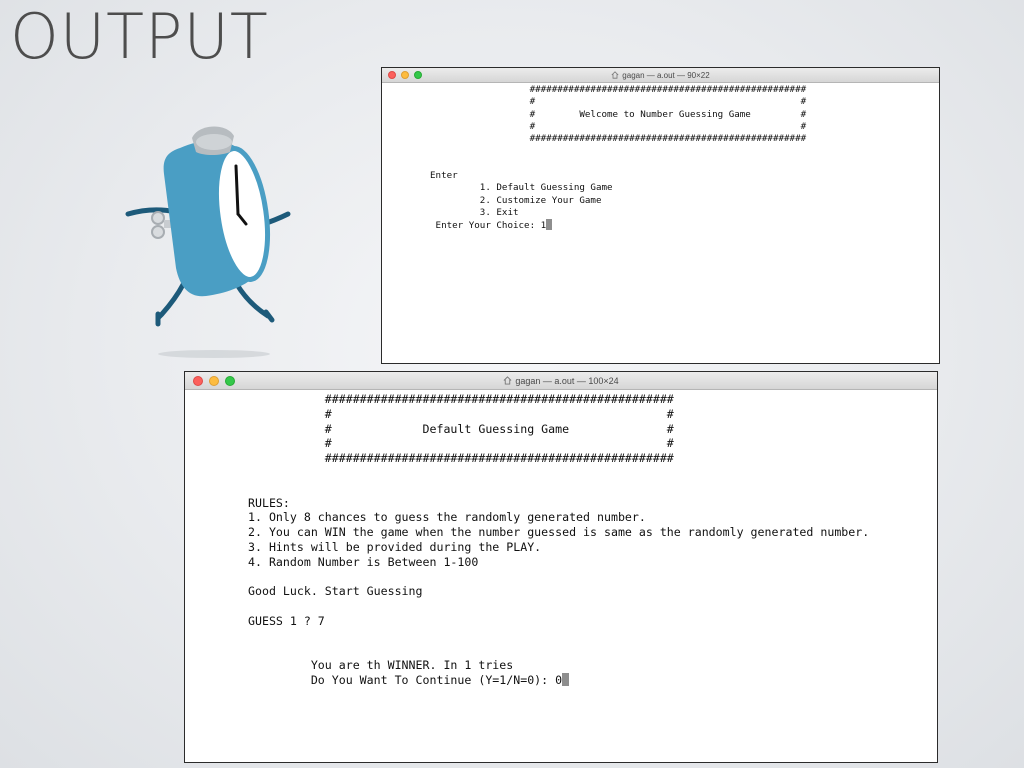 The width and height of the screenshot is (1024, 768). I want to click on running-clock-mascot, so click(208, 242).